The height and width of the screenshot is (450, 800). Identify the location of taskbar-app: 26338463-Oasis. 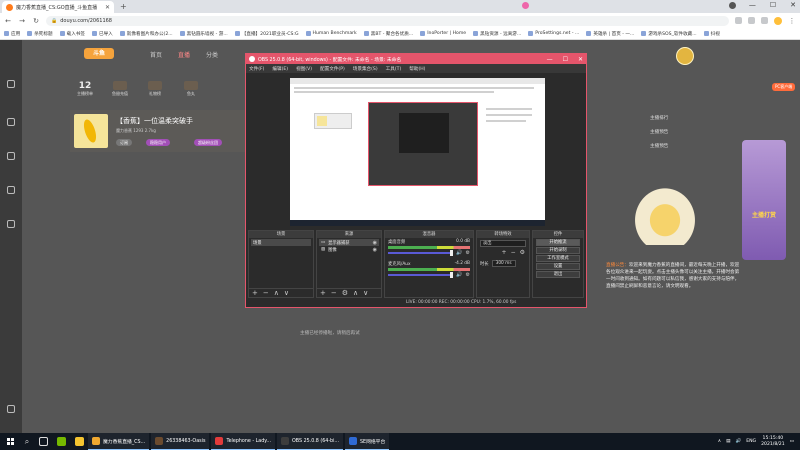
(180, 441).